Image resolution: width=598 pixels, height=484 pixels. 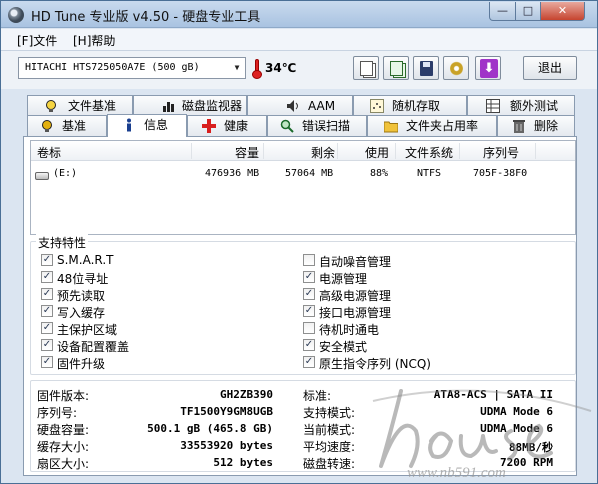 What do you see at coordinates (209, 126) in the screenshot?
I see `red-cross-icon` at bounding box center [209, 126].